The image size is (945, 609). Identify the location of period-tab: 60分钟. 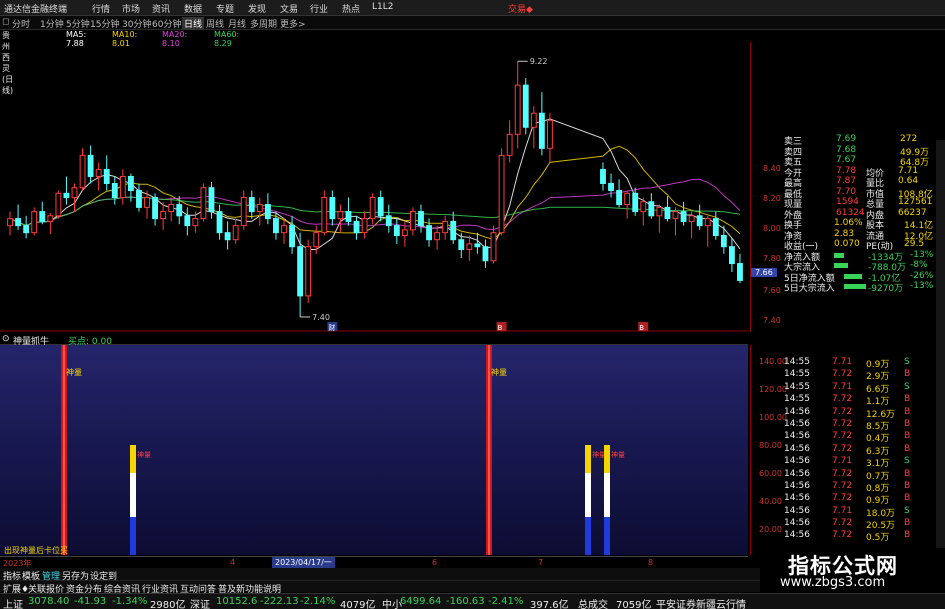
(166, 23).